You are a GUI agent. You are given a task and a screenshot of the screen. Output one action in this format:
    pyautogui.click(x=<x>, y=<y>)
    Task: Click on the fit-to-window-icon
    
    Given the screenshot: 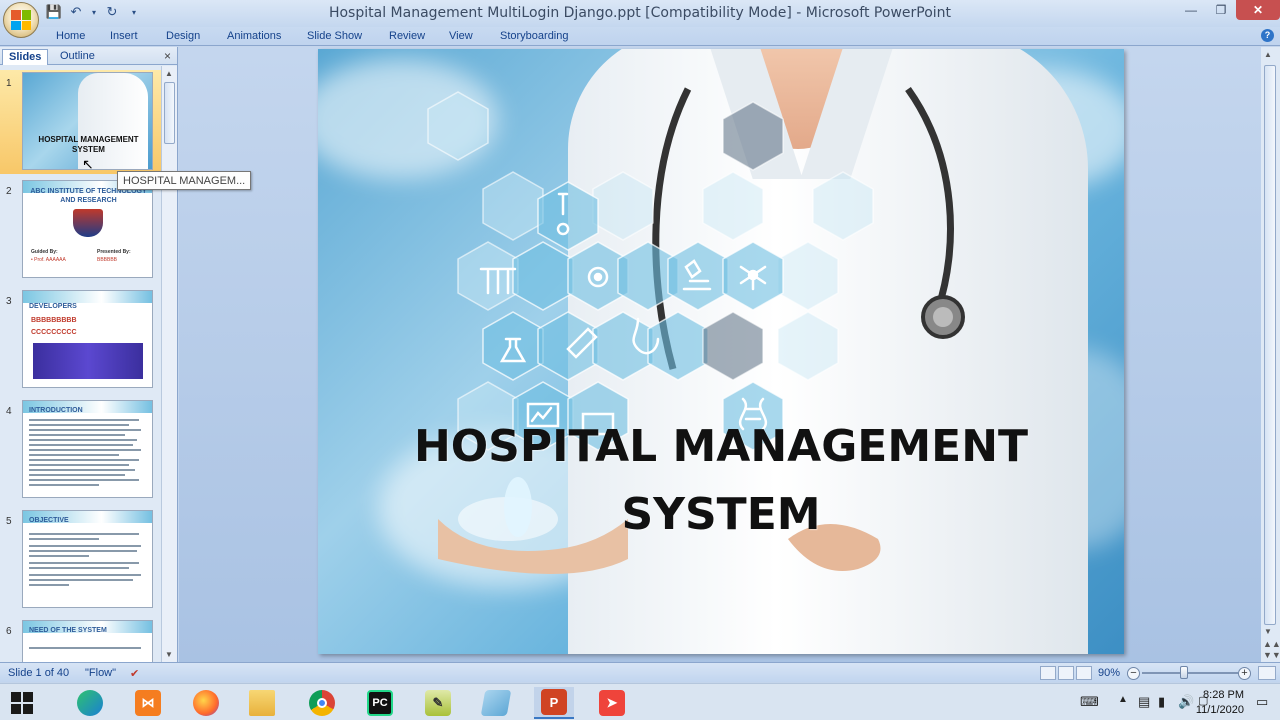 What is the action you would take?
    pyautogui.click(x=1267, y=673)
    